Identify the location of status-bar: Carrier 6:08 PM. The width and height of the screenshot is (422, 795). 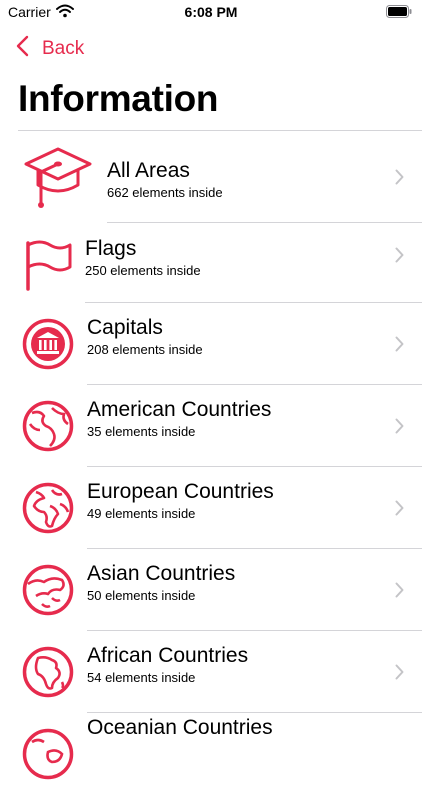
(211, 13).